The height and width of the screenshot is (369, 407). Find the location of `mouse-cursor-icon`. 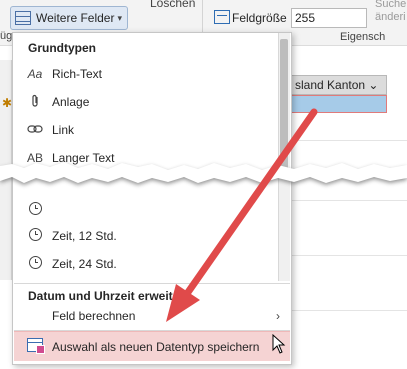

mouse-cursor-icon is located at coordinates (279, 344).